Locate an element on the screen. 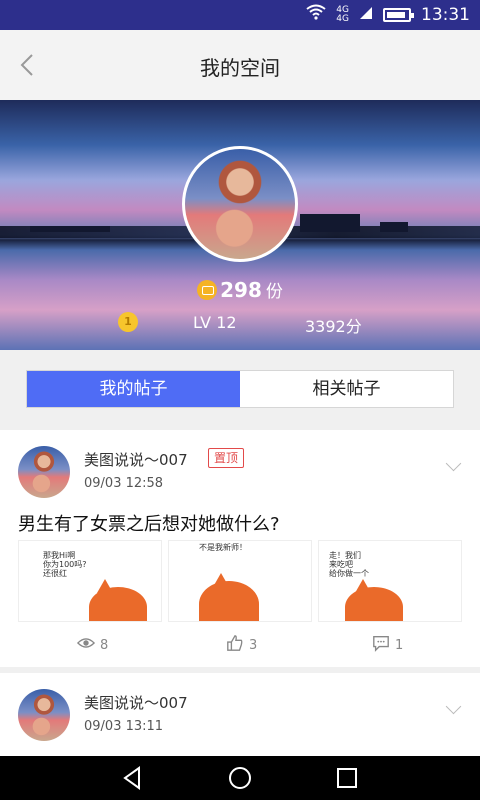  post-image: 不是我新师！ is located at coordinates (240, 581).